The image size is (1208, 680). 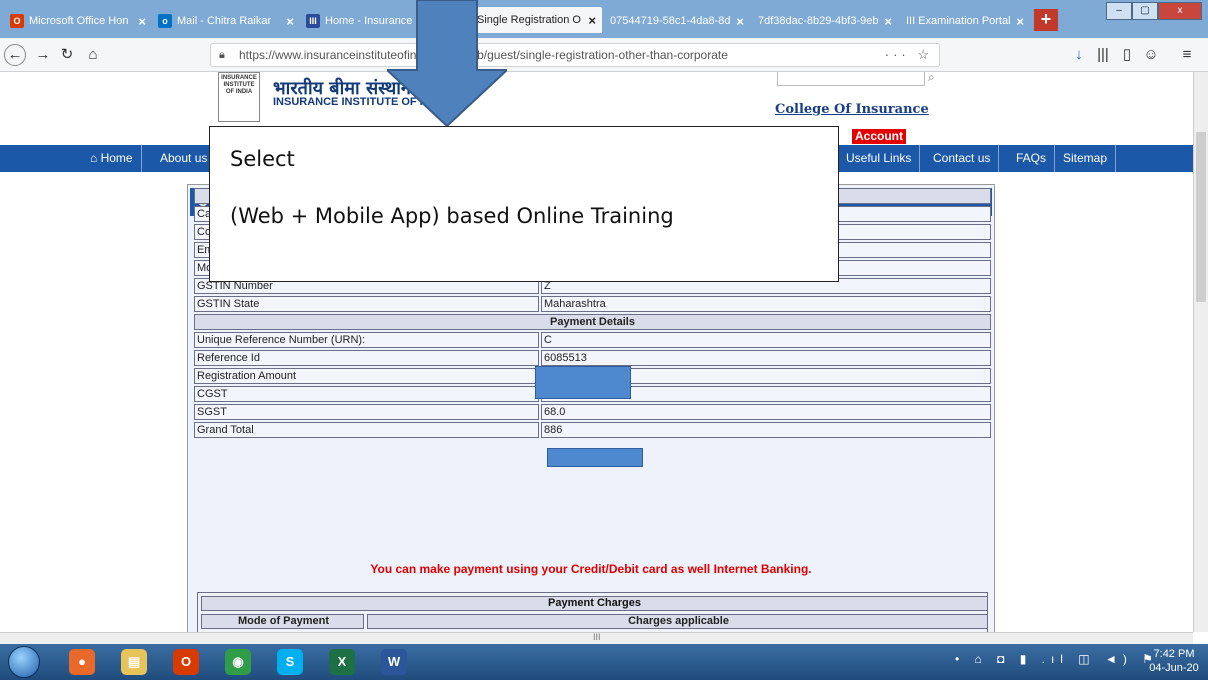 What do you see at coordinates (116, 158) in the screenshot?
I see `nav-home-label: Home` at bounding box center [116, 158].